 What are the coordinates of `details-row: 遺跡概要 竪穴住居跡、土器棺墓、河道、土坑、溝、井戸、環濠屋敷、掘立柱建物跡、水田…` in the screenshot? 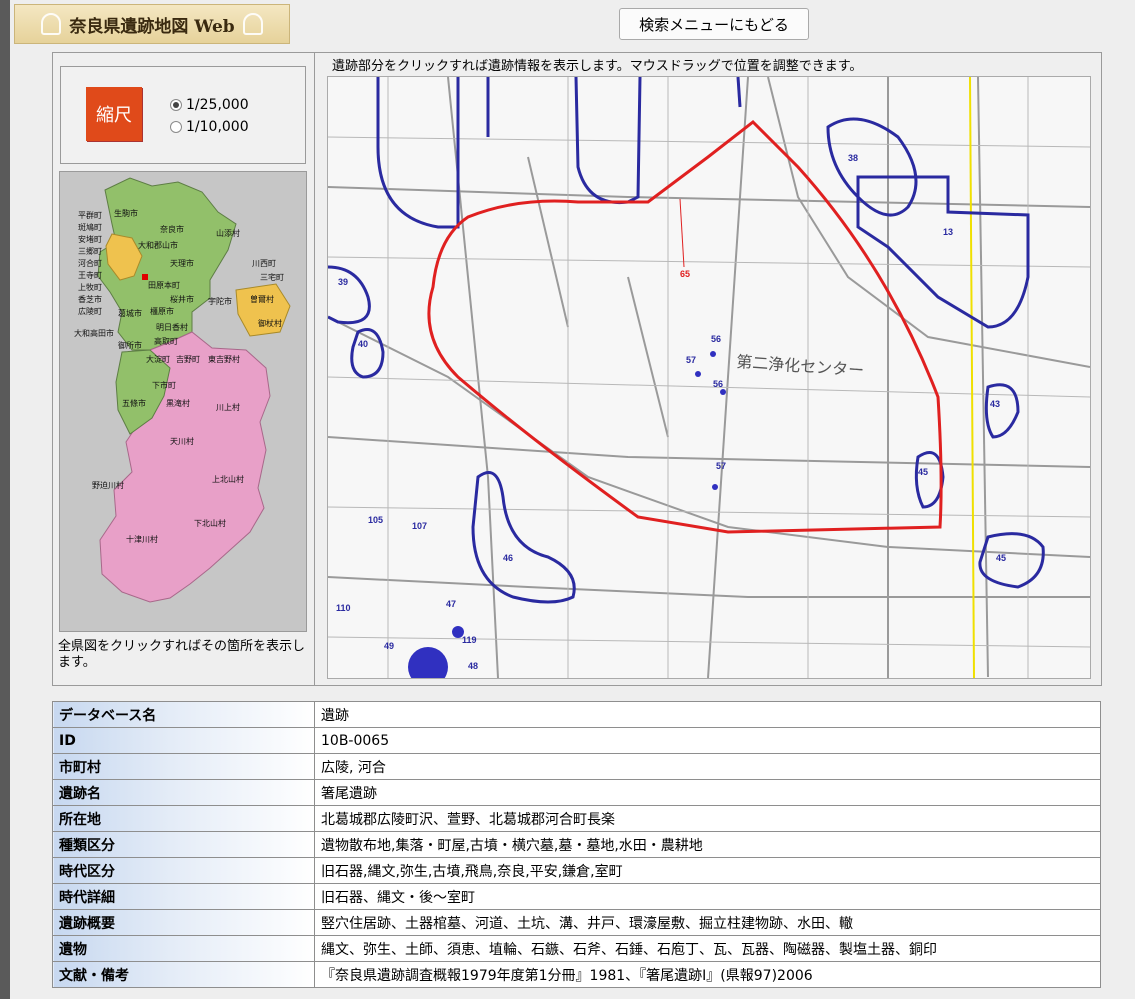 It's located at (576, 922).